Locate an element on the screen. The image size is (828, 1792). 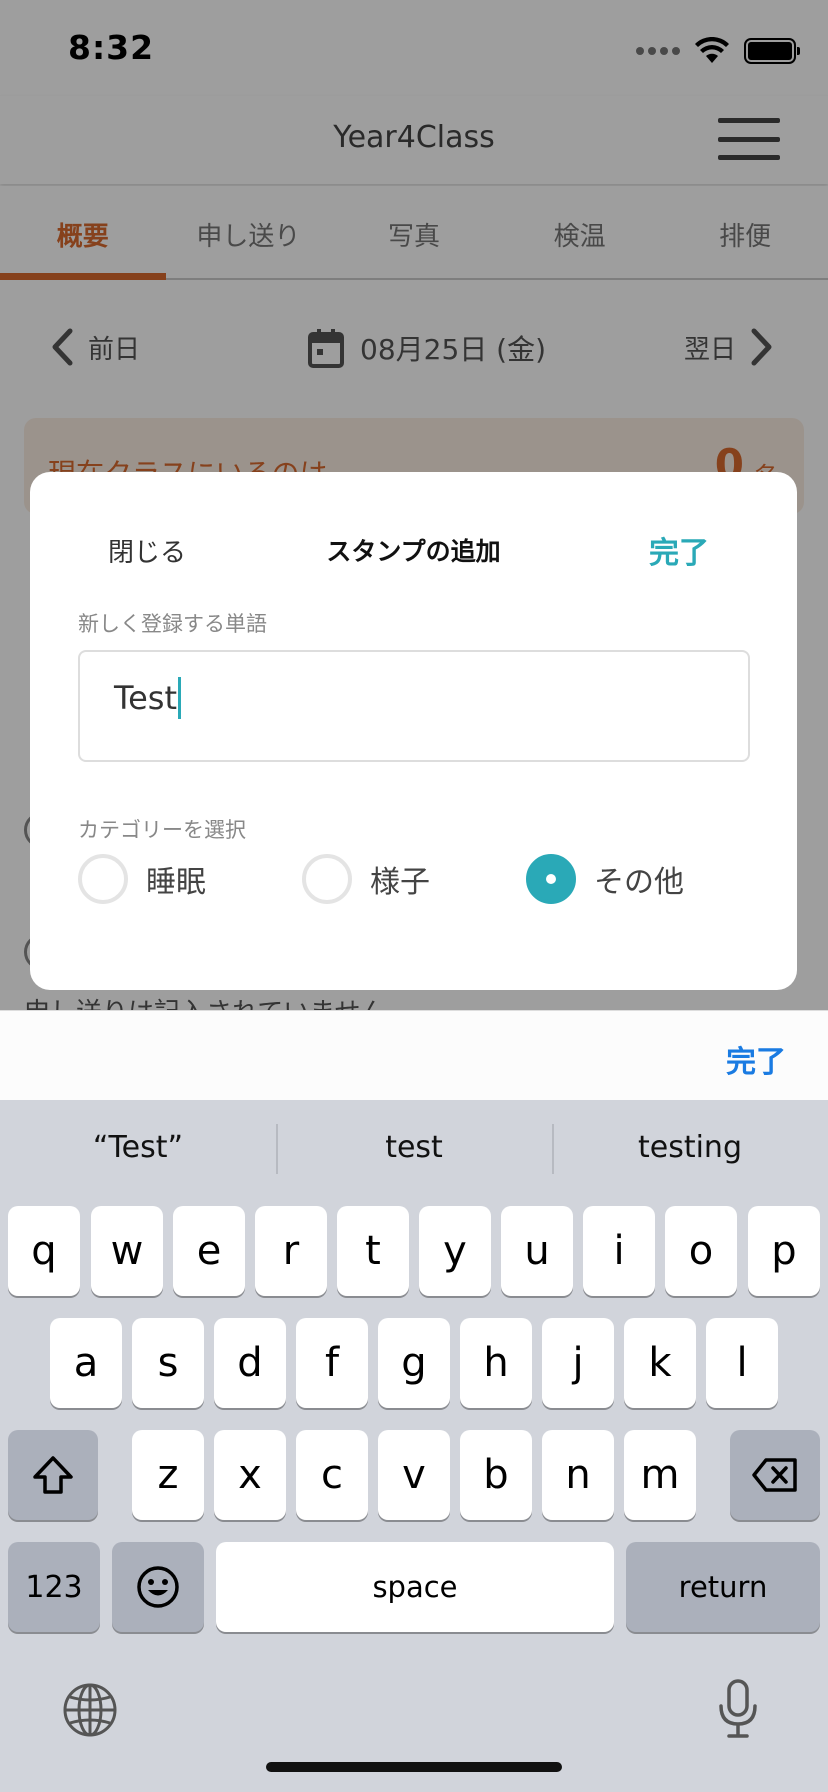
key-f: f is located at coordinates (332, 1363).